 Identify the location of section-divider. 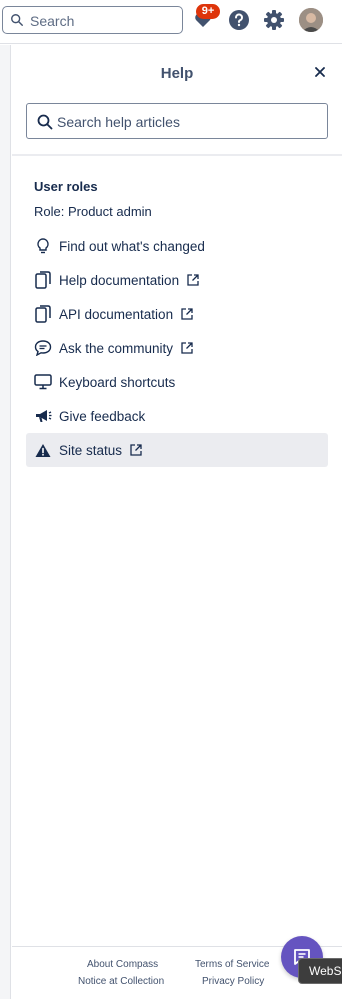
(177, 155).